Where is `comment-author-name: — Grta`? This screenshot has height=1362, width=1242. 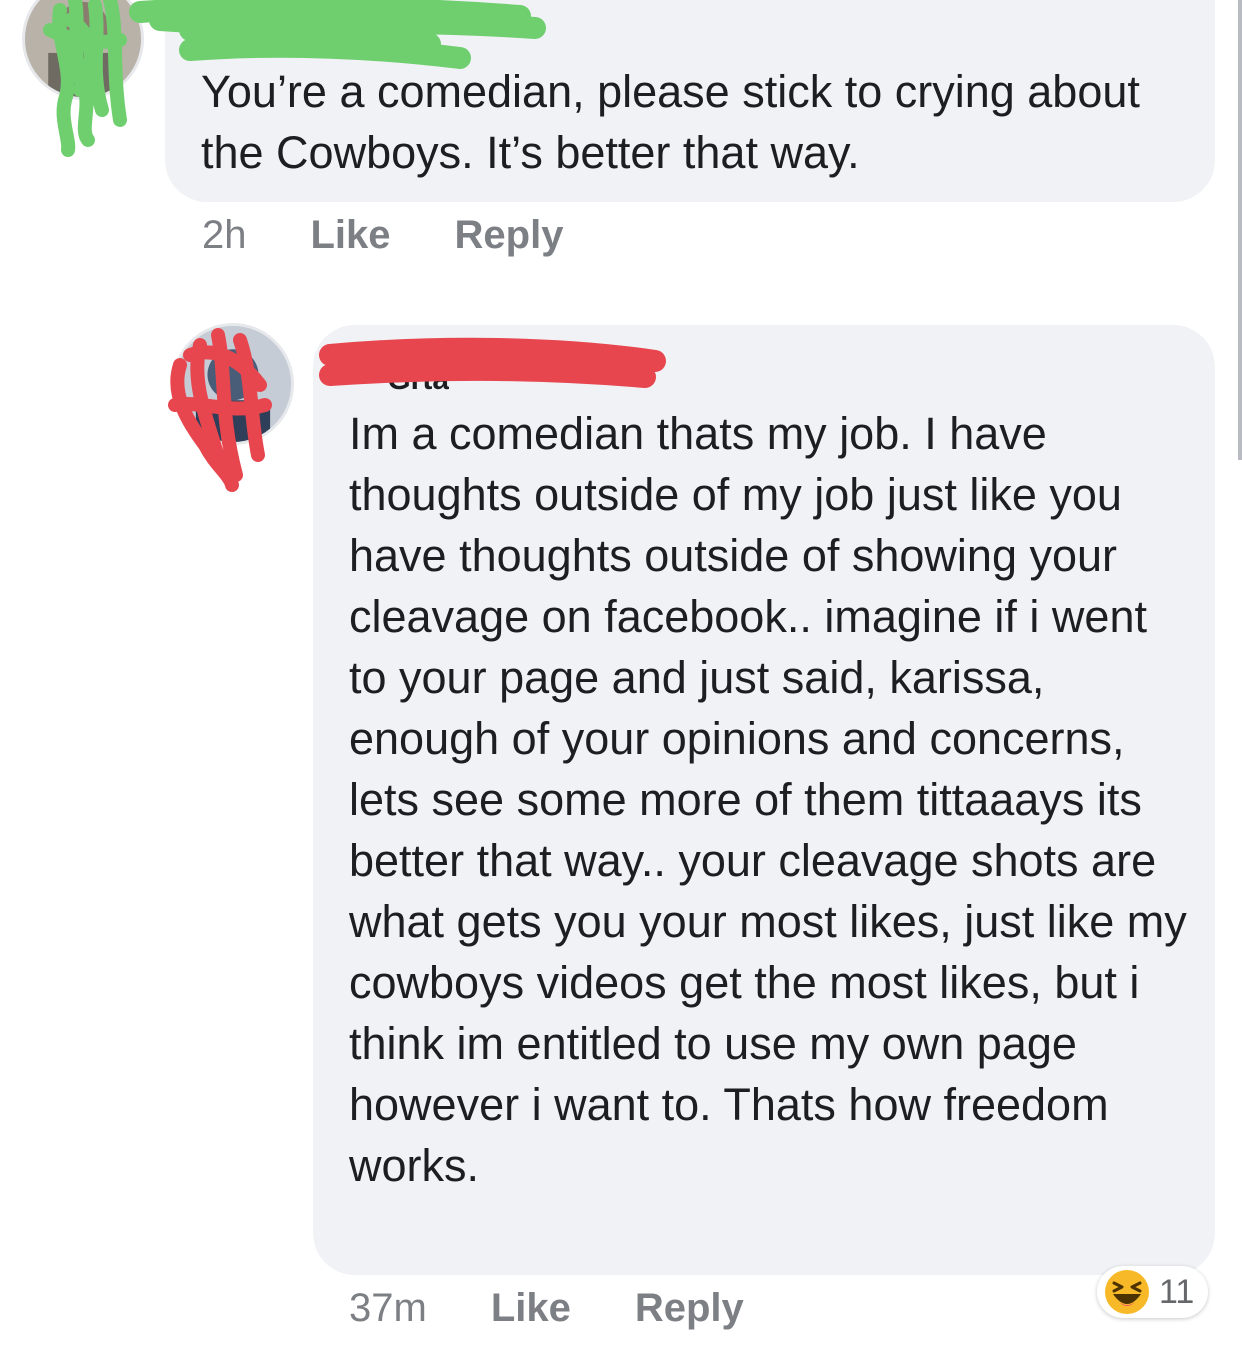
comment-author-name: — Grta is located at coordinates (399, 380).